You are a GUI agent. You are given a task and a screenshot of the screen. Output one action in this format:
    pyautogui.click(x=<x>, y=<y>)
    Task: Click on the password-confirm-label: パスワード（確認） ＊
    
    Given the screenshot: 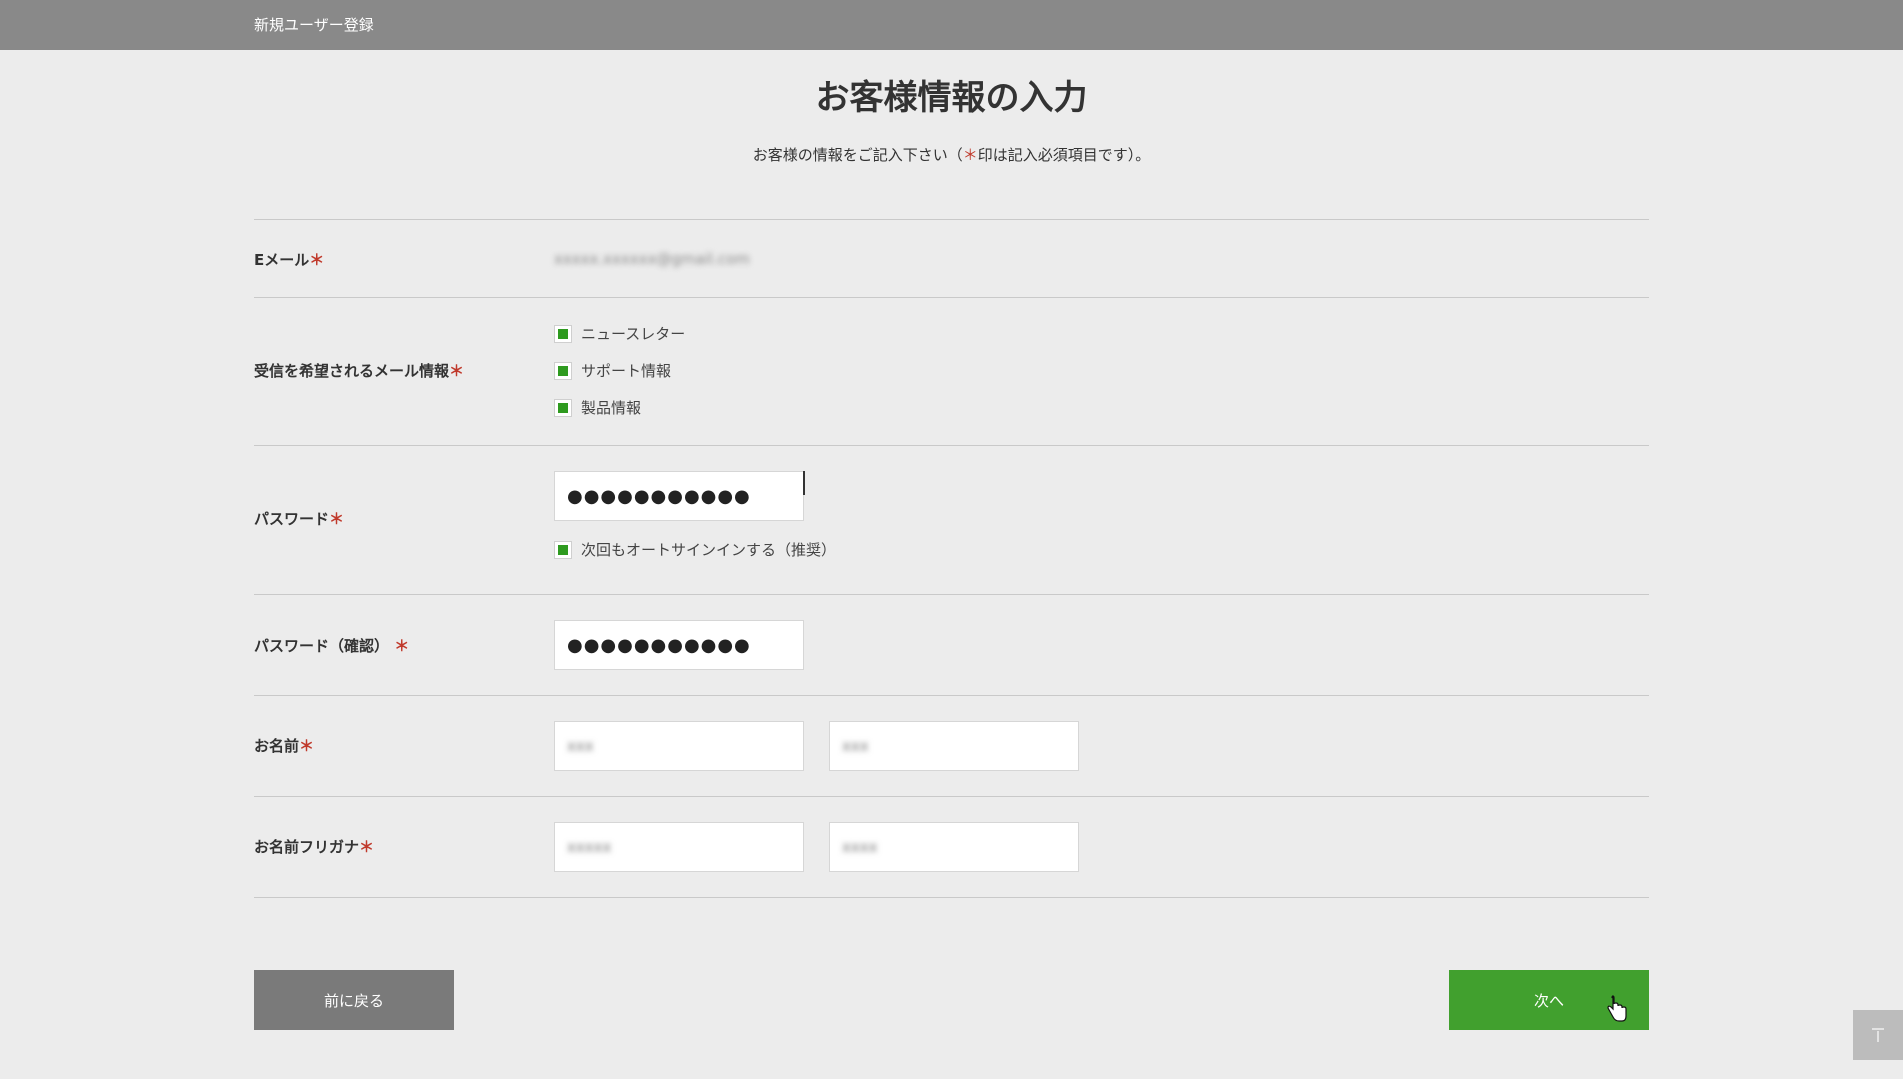 What is the action you would take?
    pyautogui.click(x=331, y=645)
    